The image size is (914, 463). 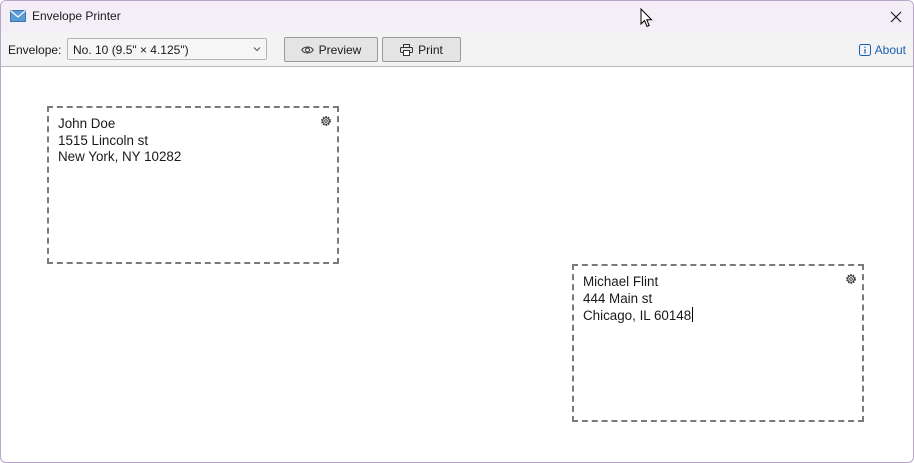 I want to click on preview-button: Preview, so click(x=331, y=49).